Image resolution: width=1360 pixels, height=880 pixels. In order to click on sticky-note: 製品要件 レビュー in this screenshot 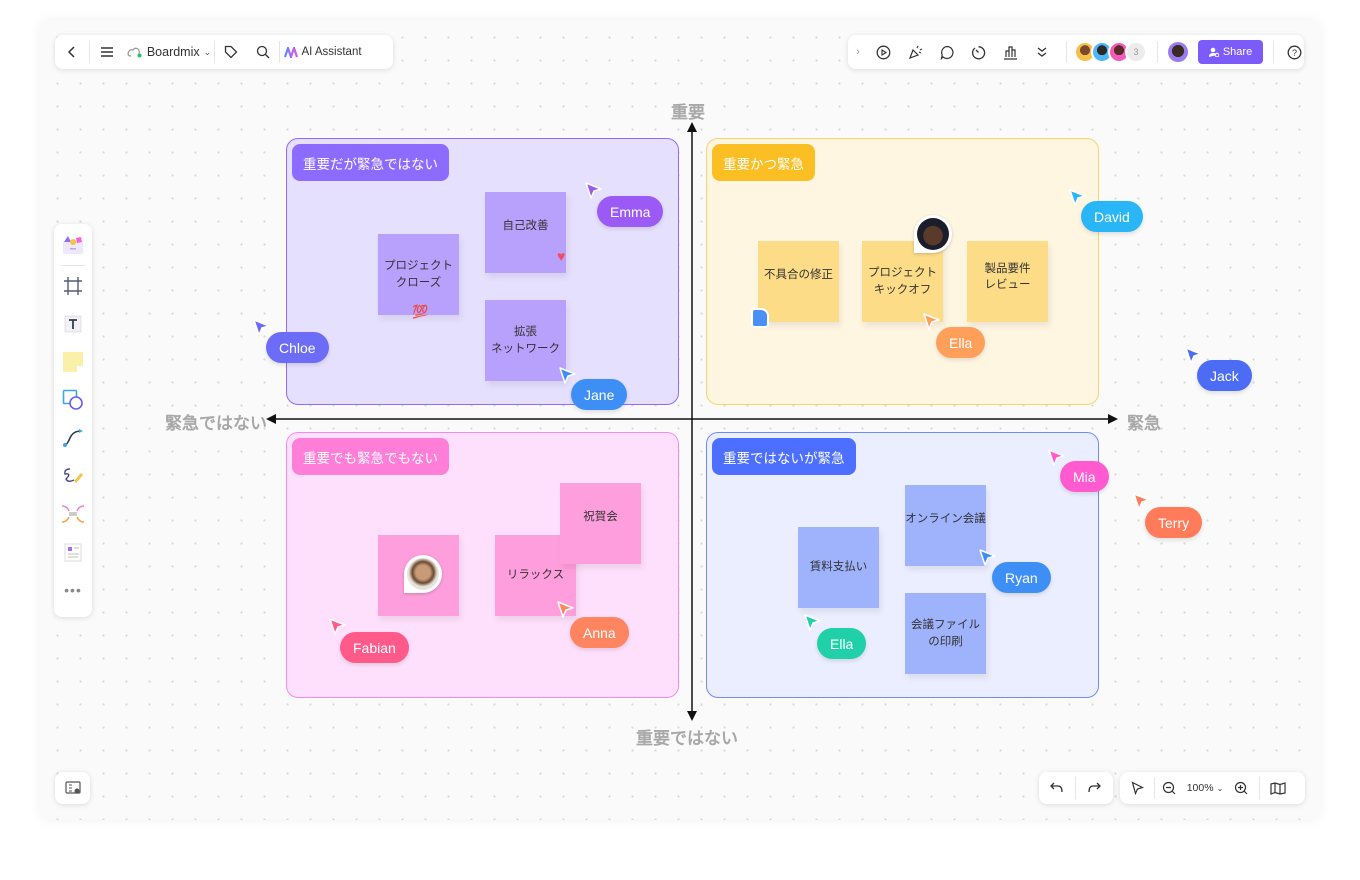, I will do `click(1007, 281)`.